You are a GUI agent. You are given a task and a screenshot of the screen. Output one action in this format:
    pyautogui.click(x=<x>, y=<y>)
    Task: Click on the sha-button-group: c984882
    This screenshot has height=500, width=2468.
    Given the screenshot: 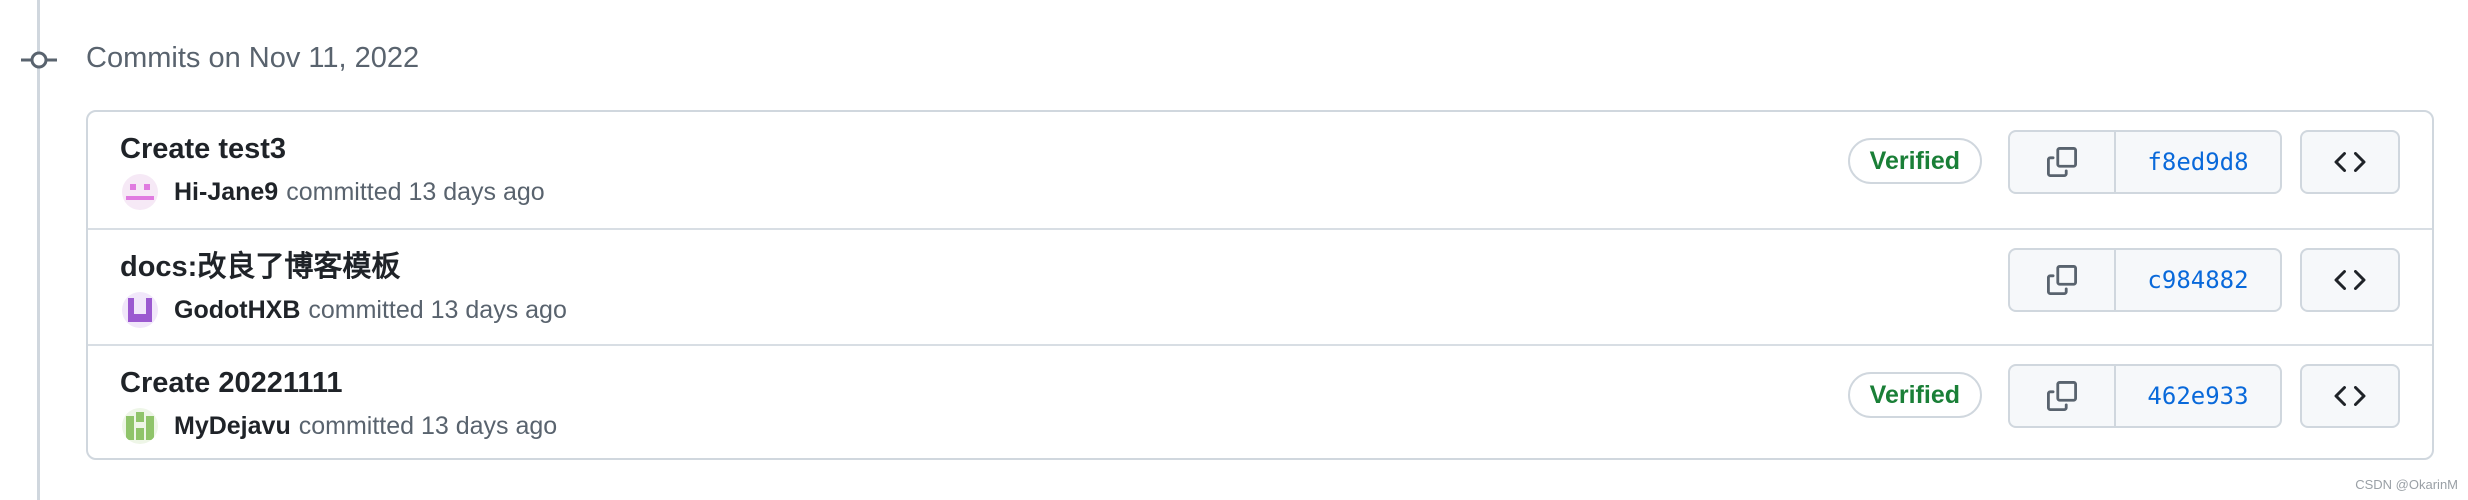 What is the action you would take?
    pyautogui.click(x=2145, y=280)
    